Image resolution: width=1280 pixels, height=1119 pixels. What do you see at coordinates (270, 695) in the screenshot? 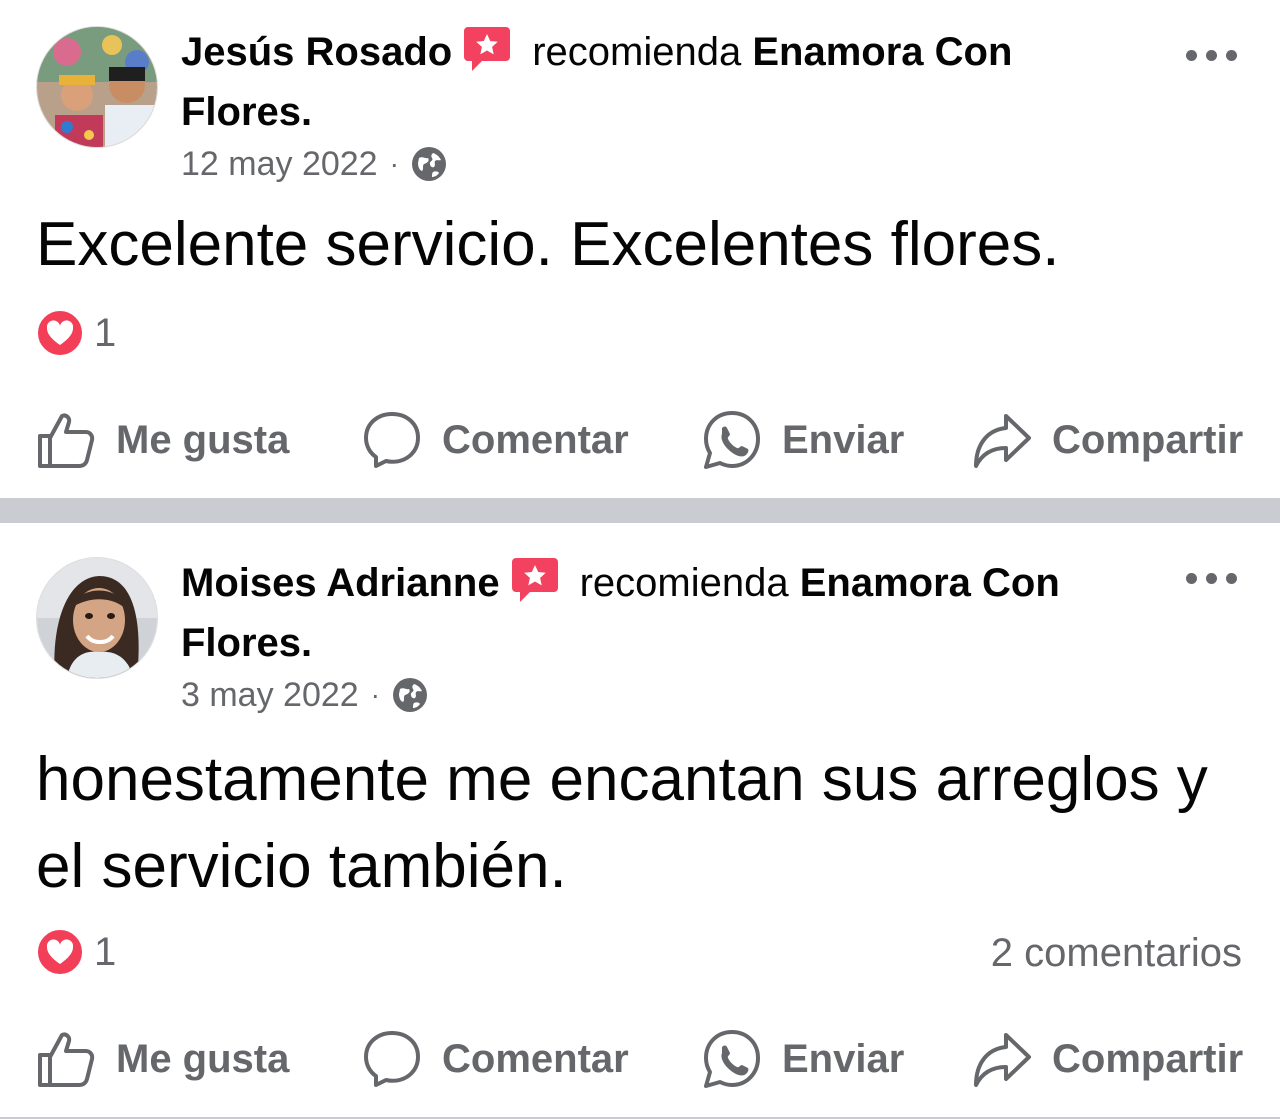
I see `post-date: 3 may 2022` at bounding box center [270, 695].